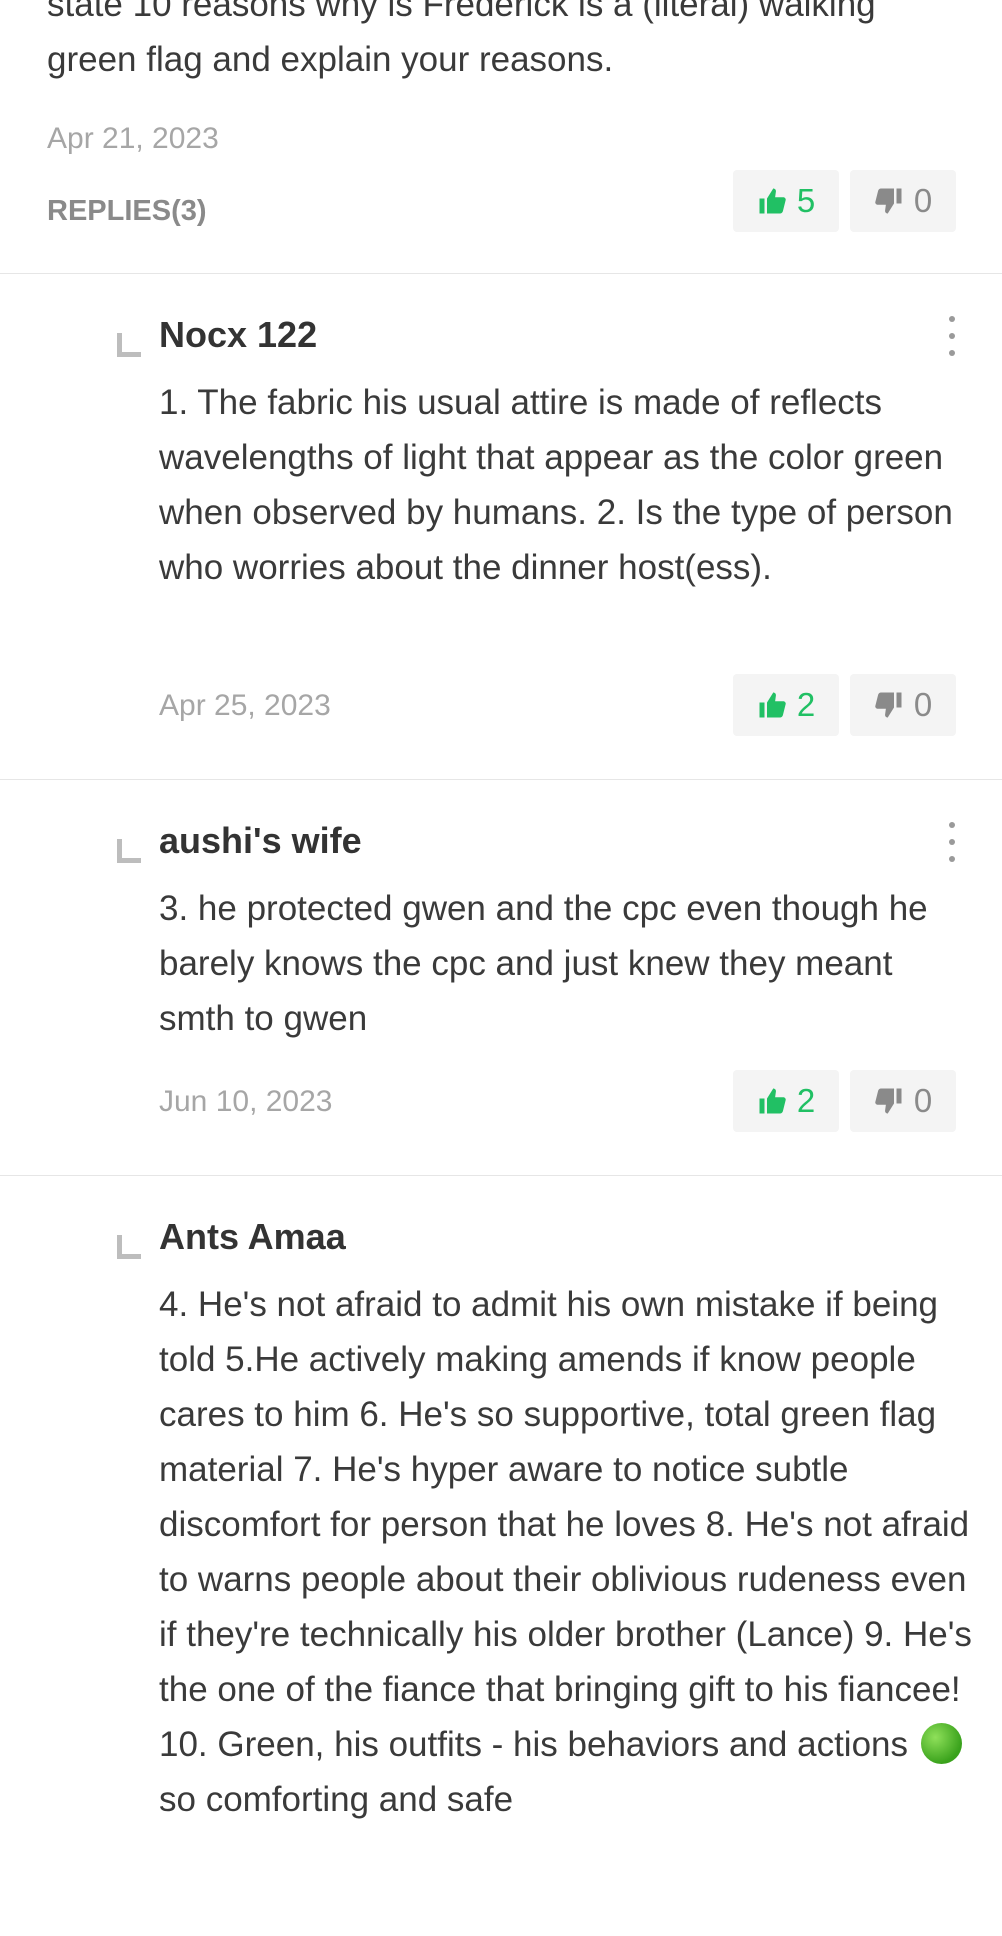 The width and height of the screenshot is (1002, 1936). What do you see at coordinates (246, 1101) in the screenshot?
I see `reply-date: Jun 10, 2023` at bounding box center [246, 1101].